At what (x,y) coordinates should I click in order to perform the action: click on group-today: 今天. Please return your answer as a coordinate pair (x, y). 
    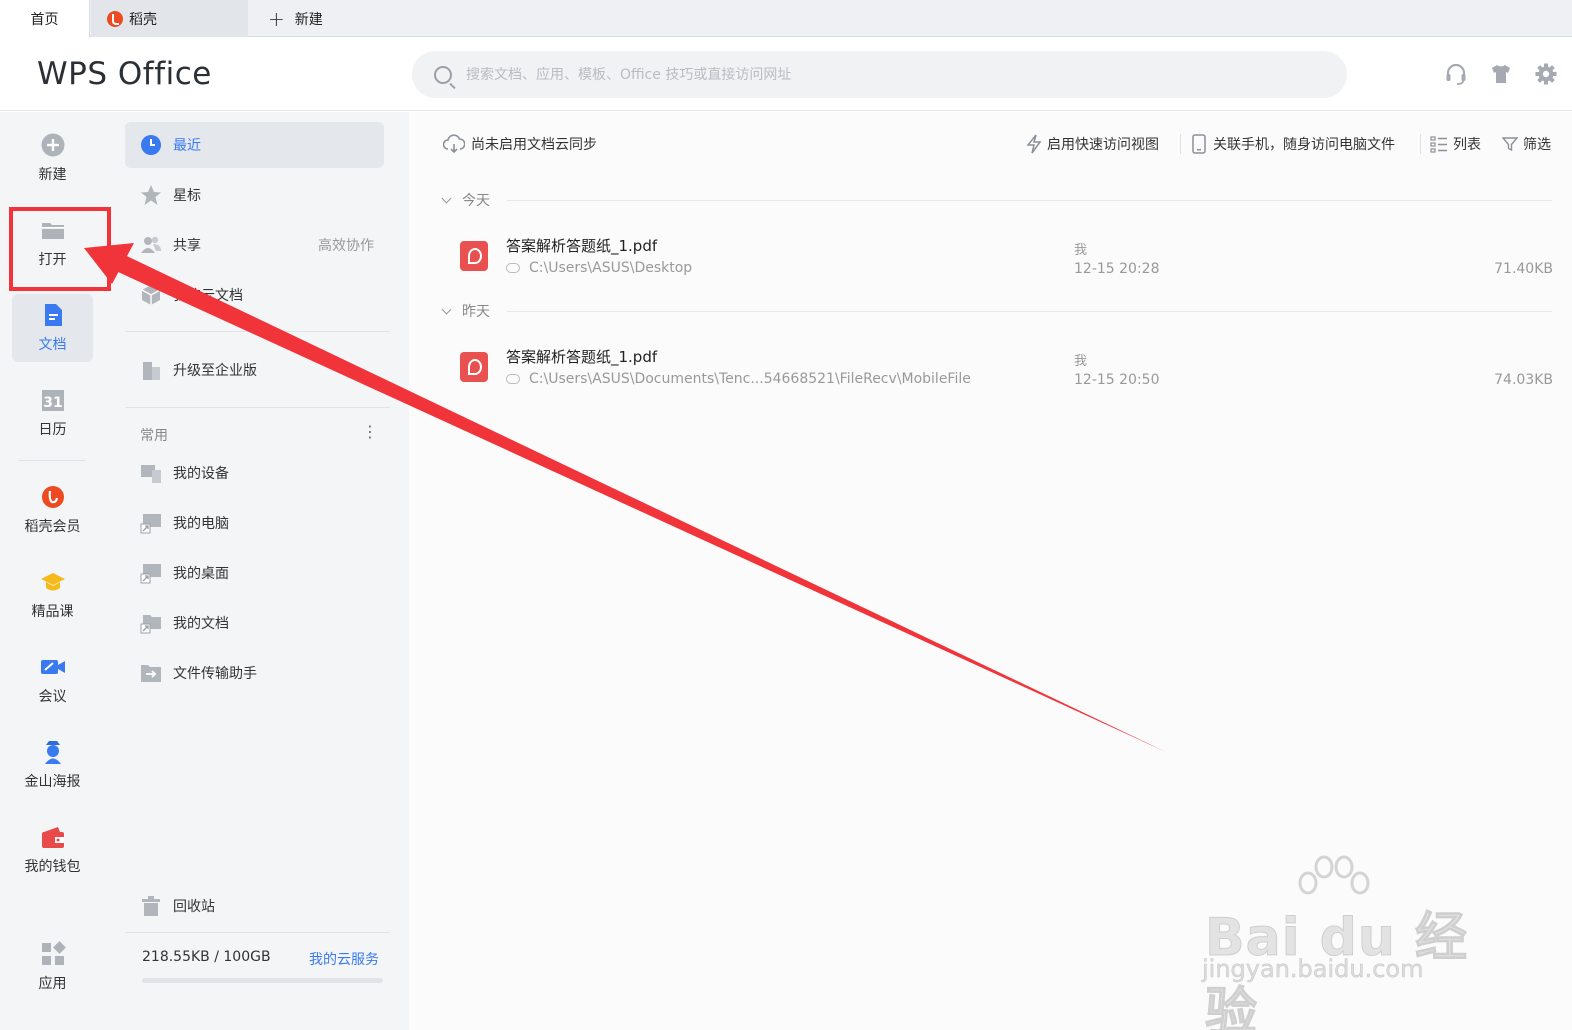
    Looking at the image, I should click on (465, 200).